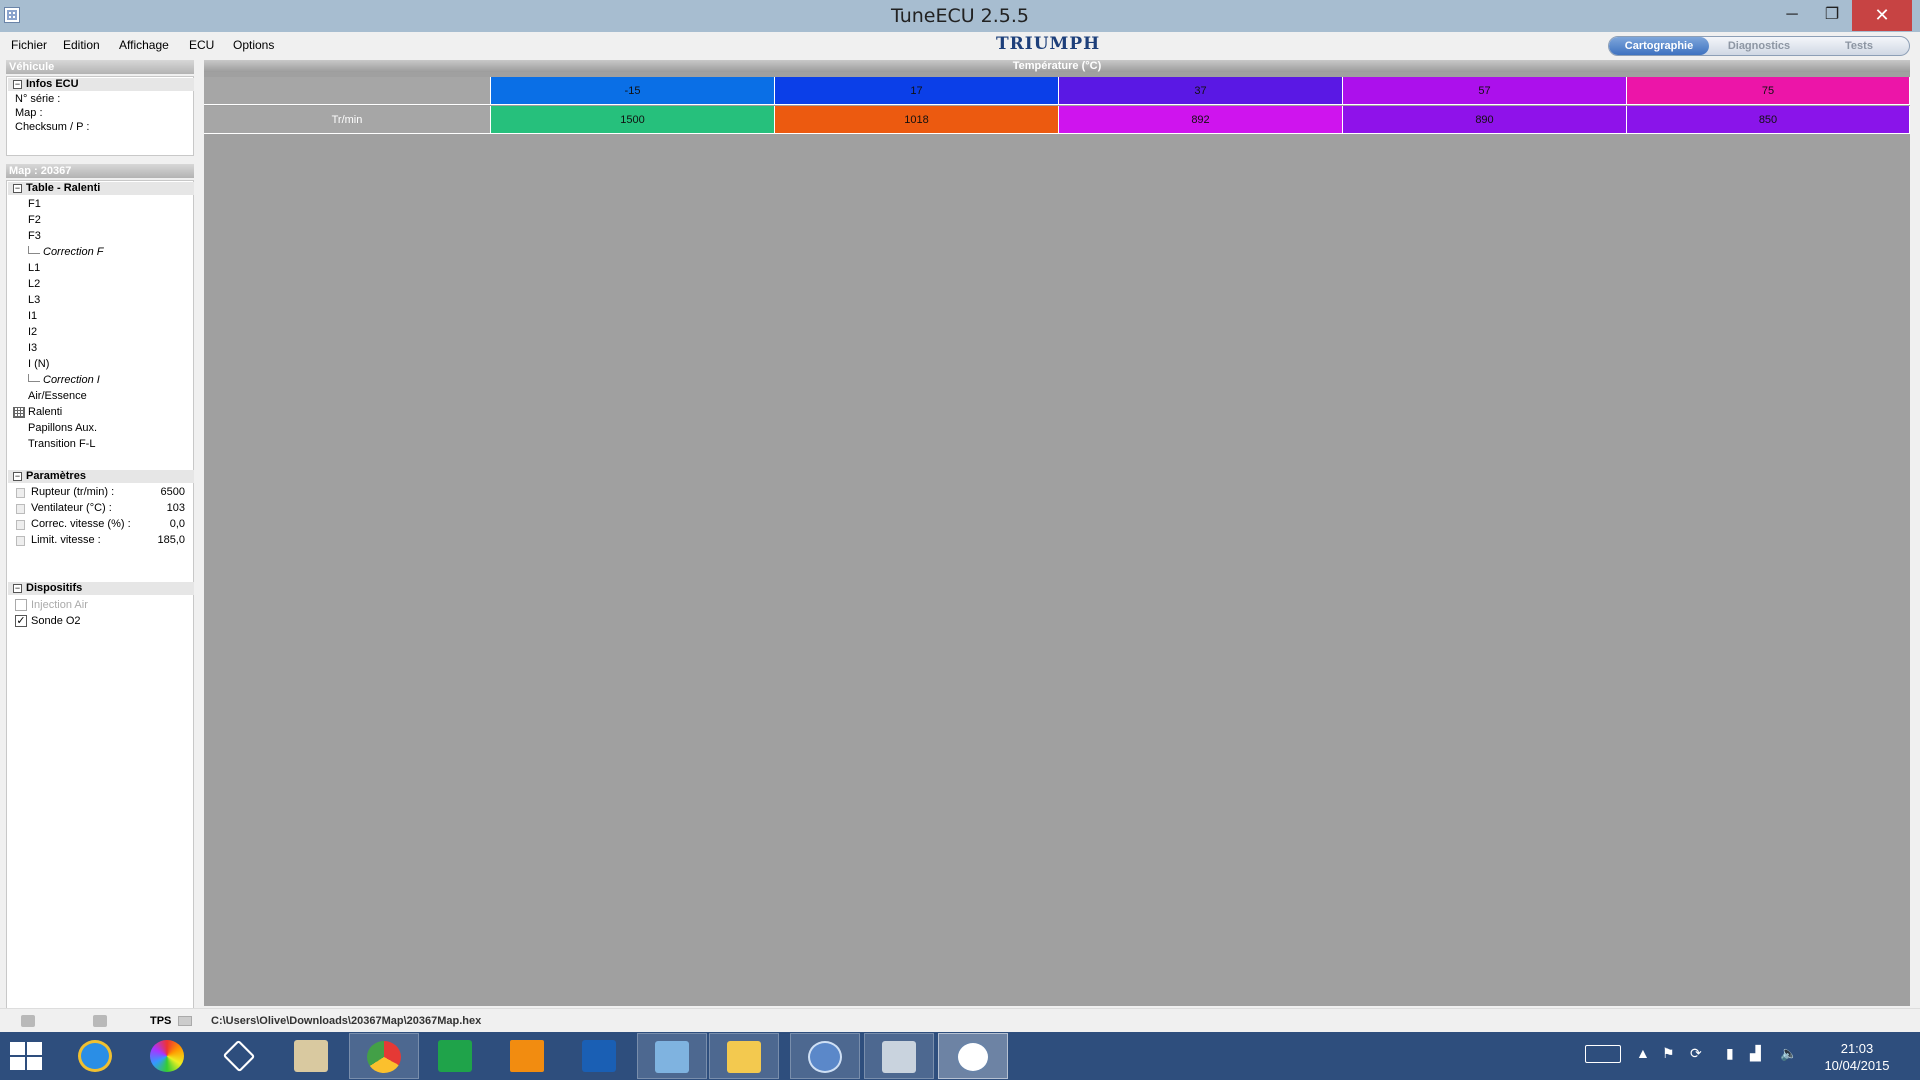 The height and width of the screenshot is (1080, 1920). What do you see at coordinates (384, 1056) in the screenshot?
I see `chrome-icon` at bounding box center [384, 1056].